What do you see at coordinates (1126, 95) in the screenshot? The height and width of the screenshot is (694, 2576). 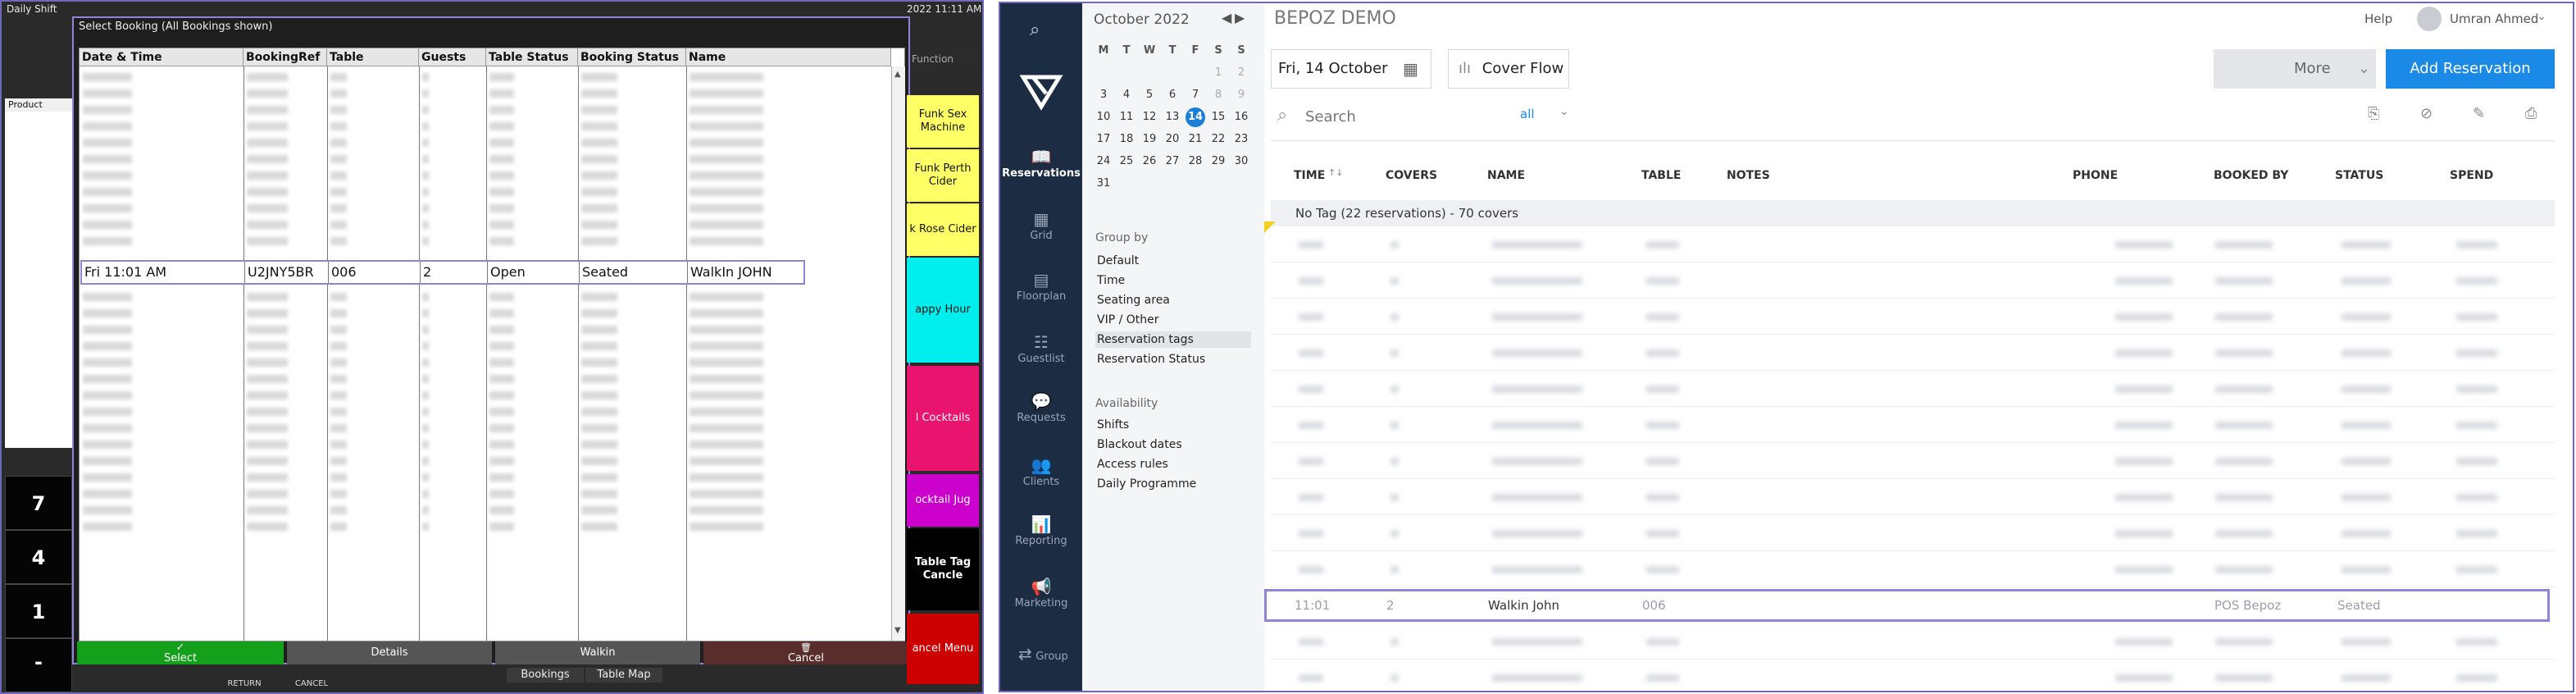 I see `calendar-day: 4` at bounding box center [1126, 95].